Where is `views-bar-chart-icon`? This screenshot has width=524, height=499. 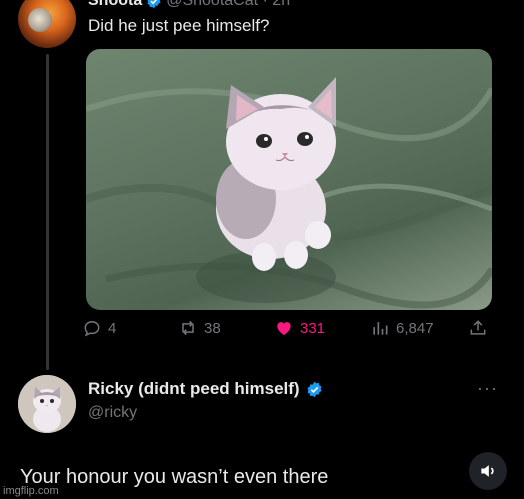 views-bar-chart-icon is located at coordinates (380, 328).